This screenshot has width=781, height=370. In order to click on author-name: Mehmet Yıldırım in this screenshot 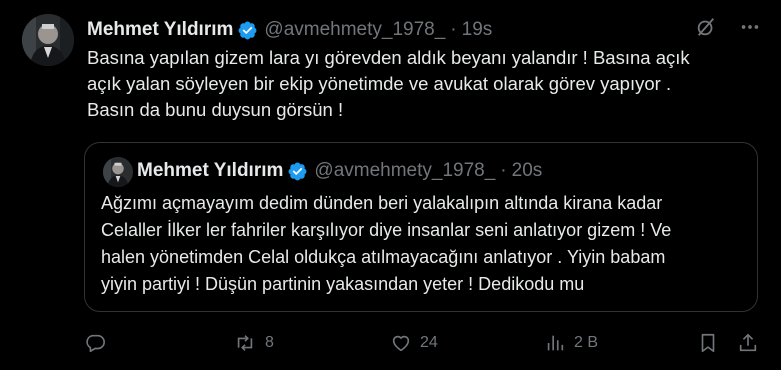, I will do `click(160, 30)`.